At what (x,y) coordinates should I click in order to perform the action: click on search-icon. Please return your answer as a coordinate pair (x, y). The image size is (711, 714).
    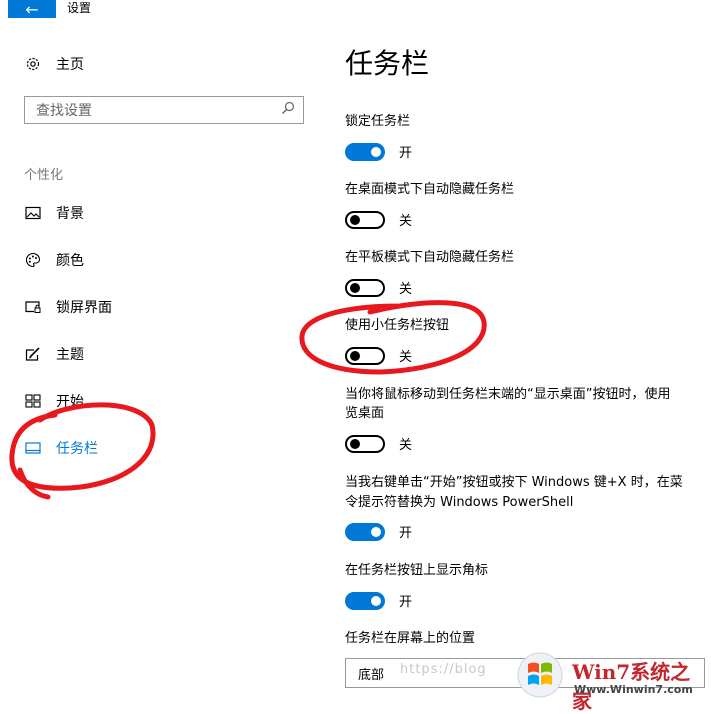
    Looking at the image, I should click on (288, 110).